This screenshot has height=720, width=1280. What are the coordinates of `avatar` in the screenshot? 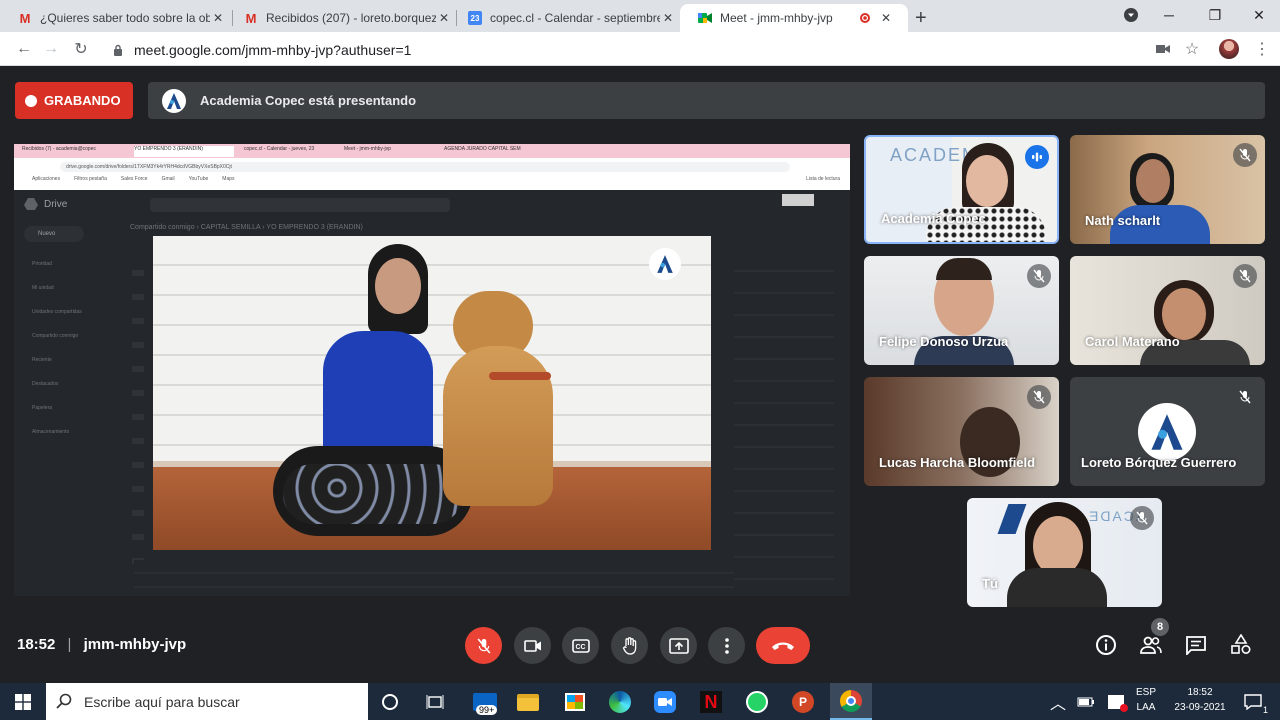 It's located at (1167, 432).